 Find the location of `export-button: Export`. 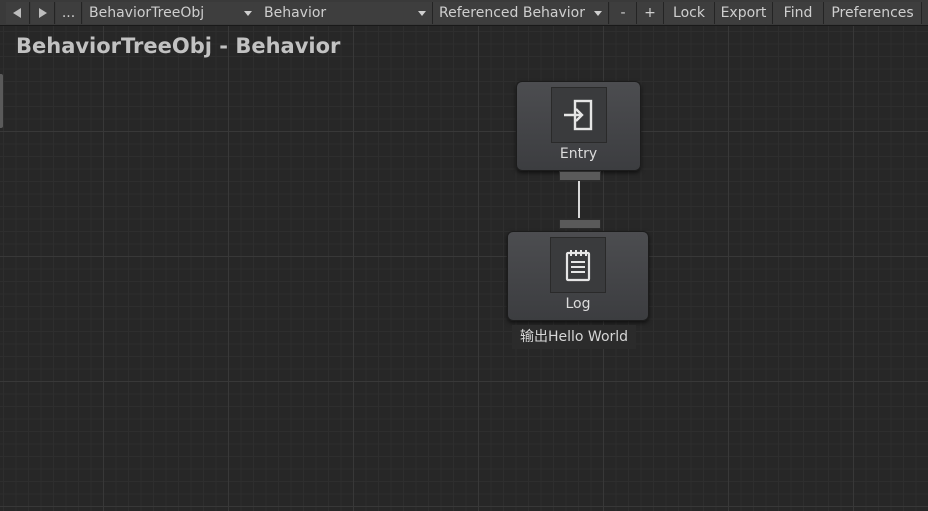

export-button: Export is located at coordinates (744, 13).